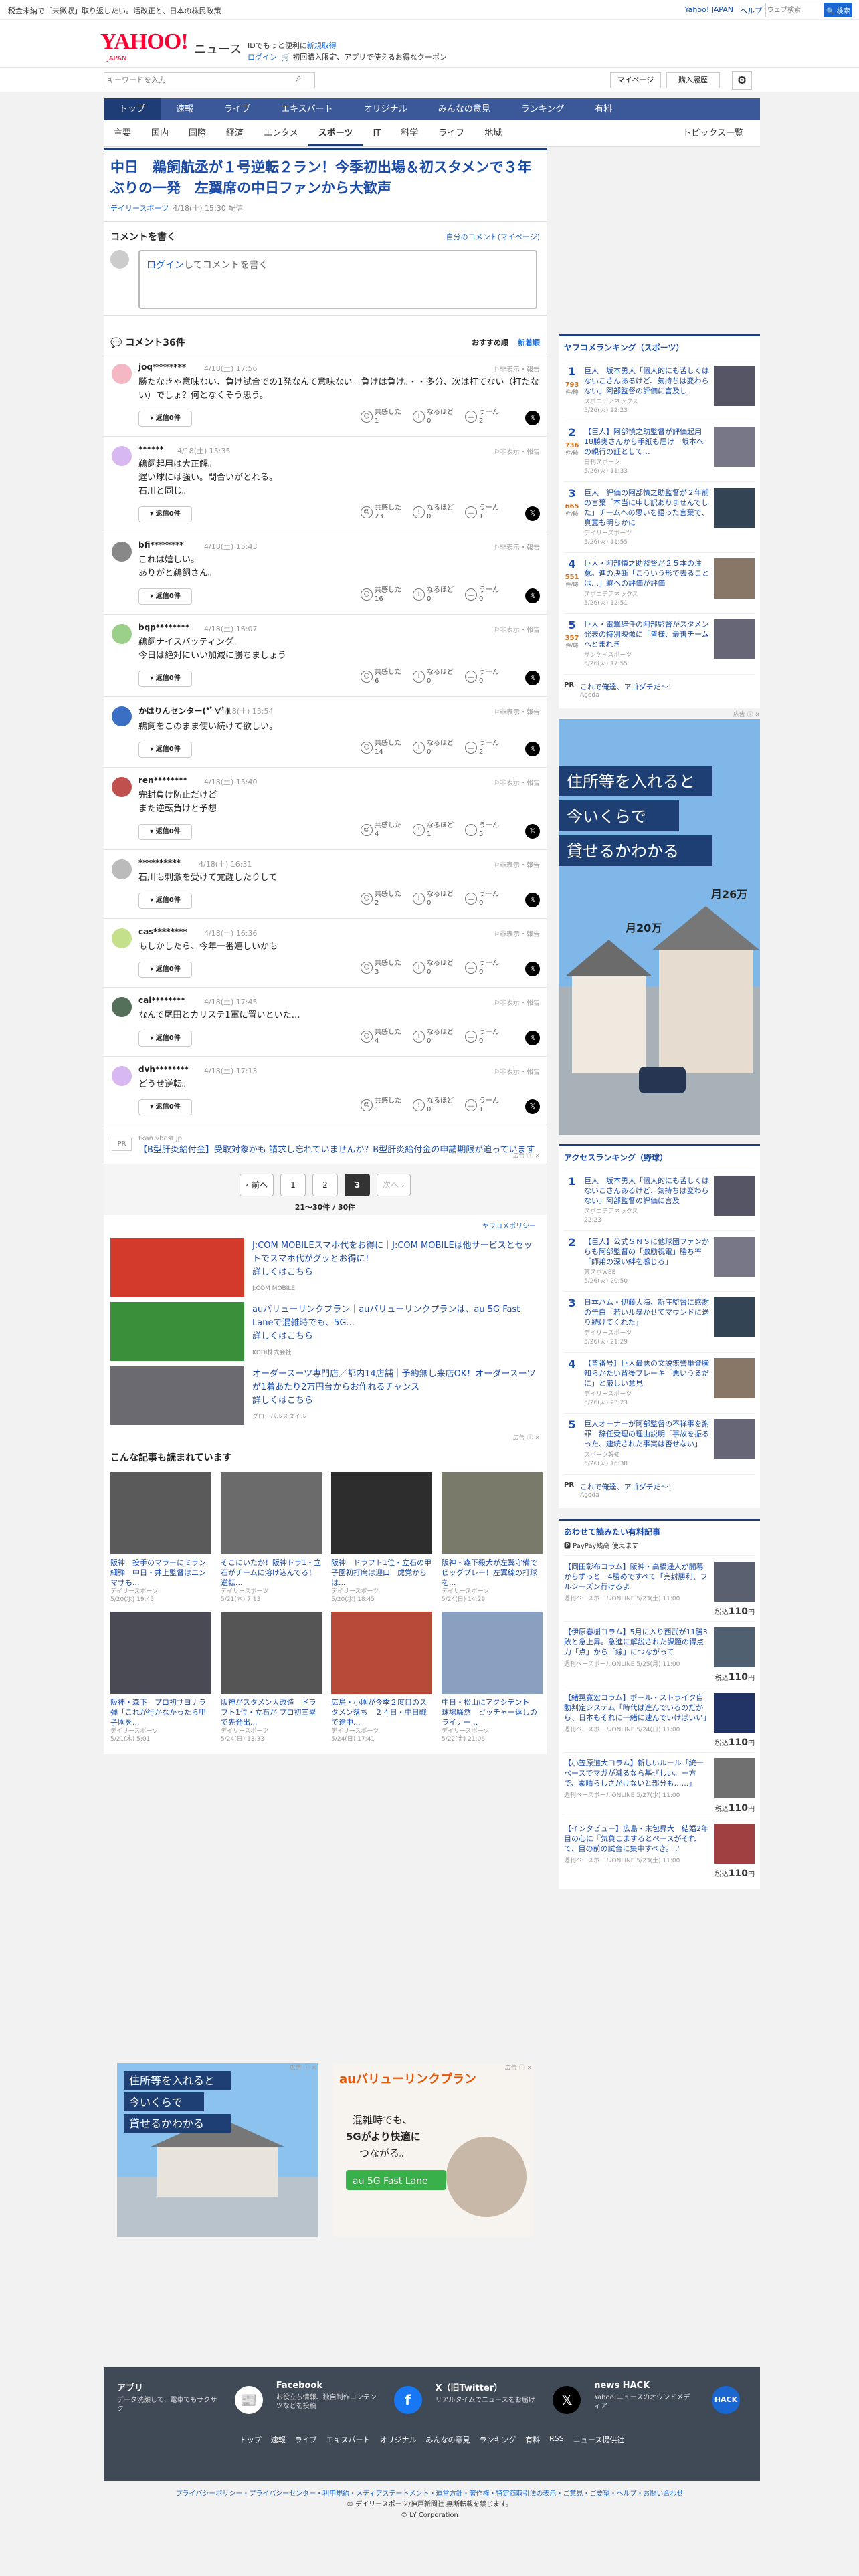 The height and width of the screenshot is (2576, 859). What do you see at coordinates (512, 2404) in the screenshot?
I see `footer-app: X（旧Twitter） リアルタイムでニュースをお届け 𝕏` at bounding box center [512, 2404].